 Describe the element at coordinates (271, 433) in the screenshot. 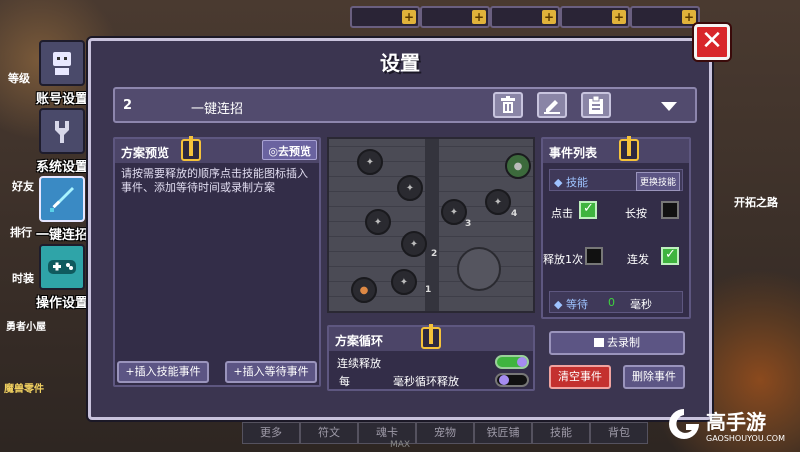

I see `bottom-tab-more: 更多` at that location.